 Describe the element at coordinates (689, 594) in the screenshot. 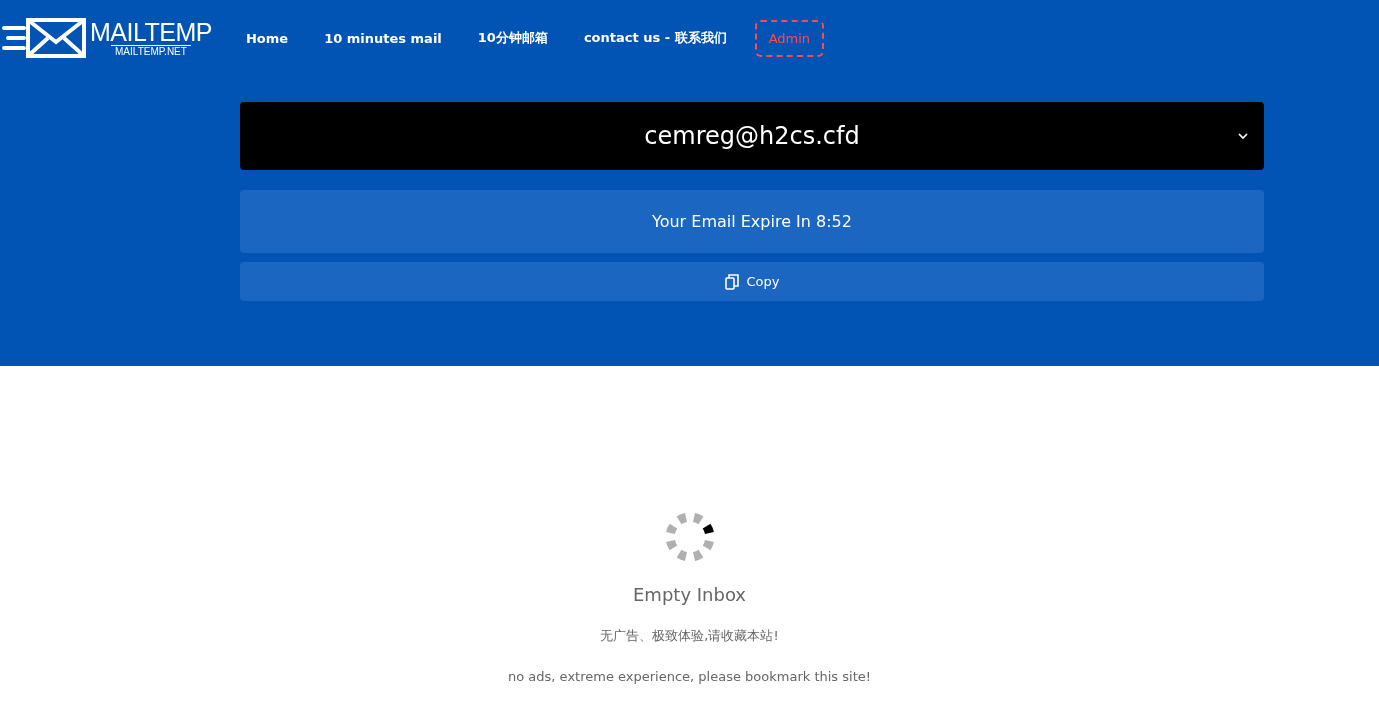

I see `inbox-status: Empty Inbox` at that location.